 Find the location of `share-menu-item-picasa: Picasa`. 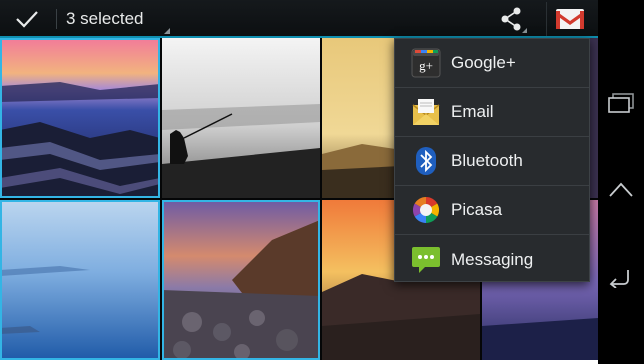

share-menu-item-picasa: Picasa is located at coordinates (492, 210).